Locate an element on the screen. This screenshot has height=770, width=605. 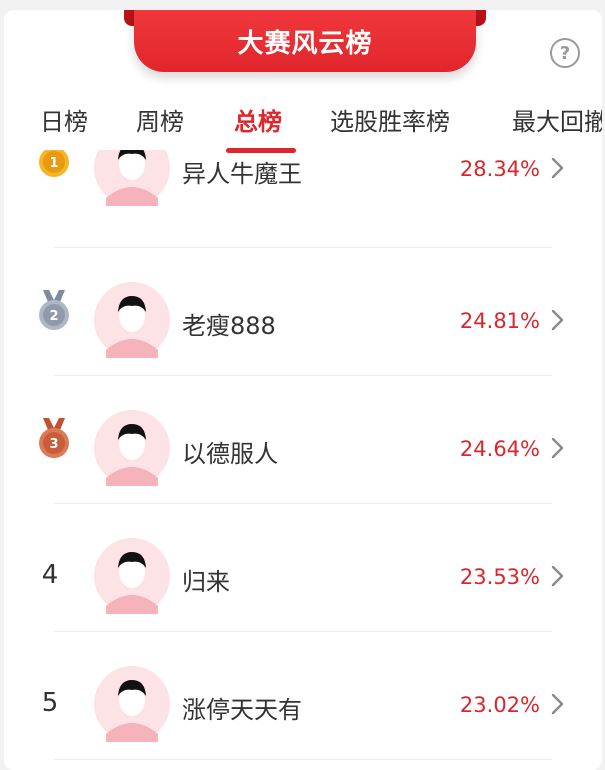
rank-number: 5 is located at coordinates (50, 703).